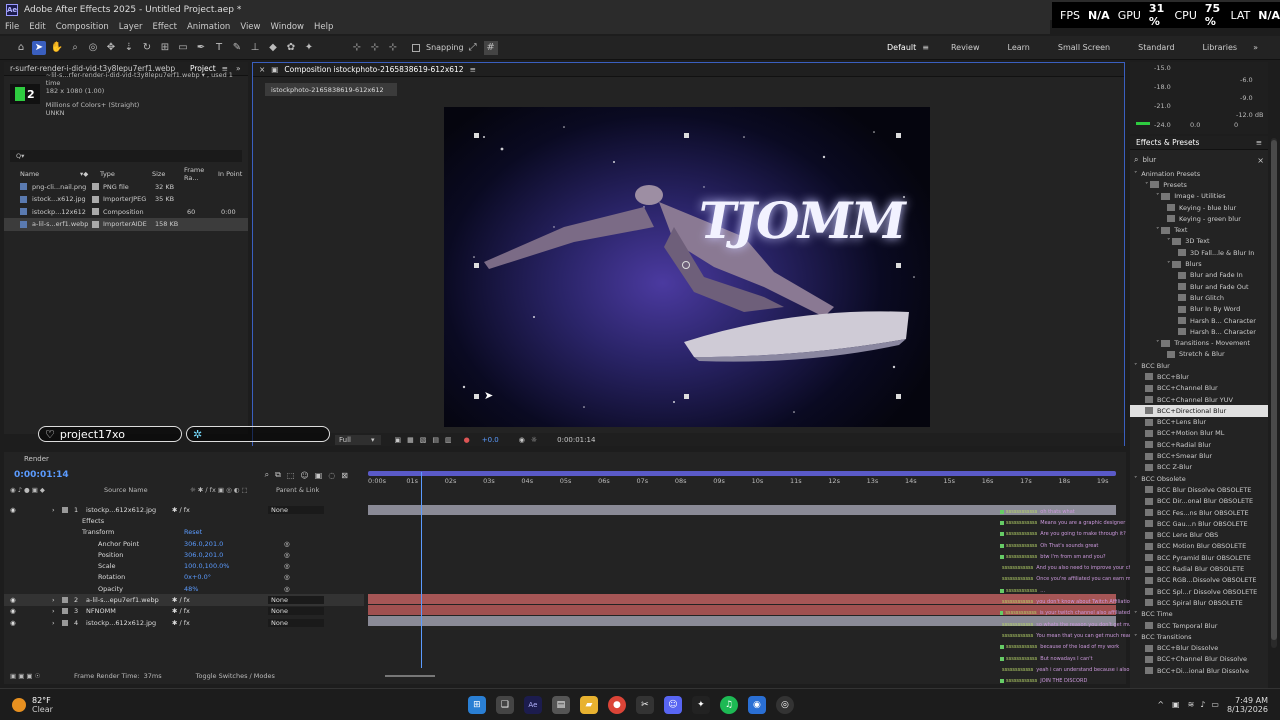 The width and height of the screenshot is (1280, 720). Describe the element at coordinates (184, 543) in the screenshot. I see `layer-property: Anchor Point 306.0,201.0 ◎` at that location.